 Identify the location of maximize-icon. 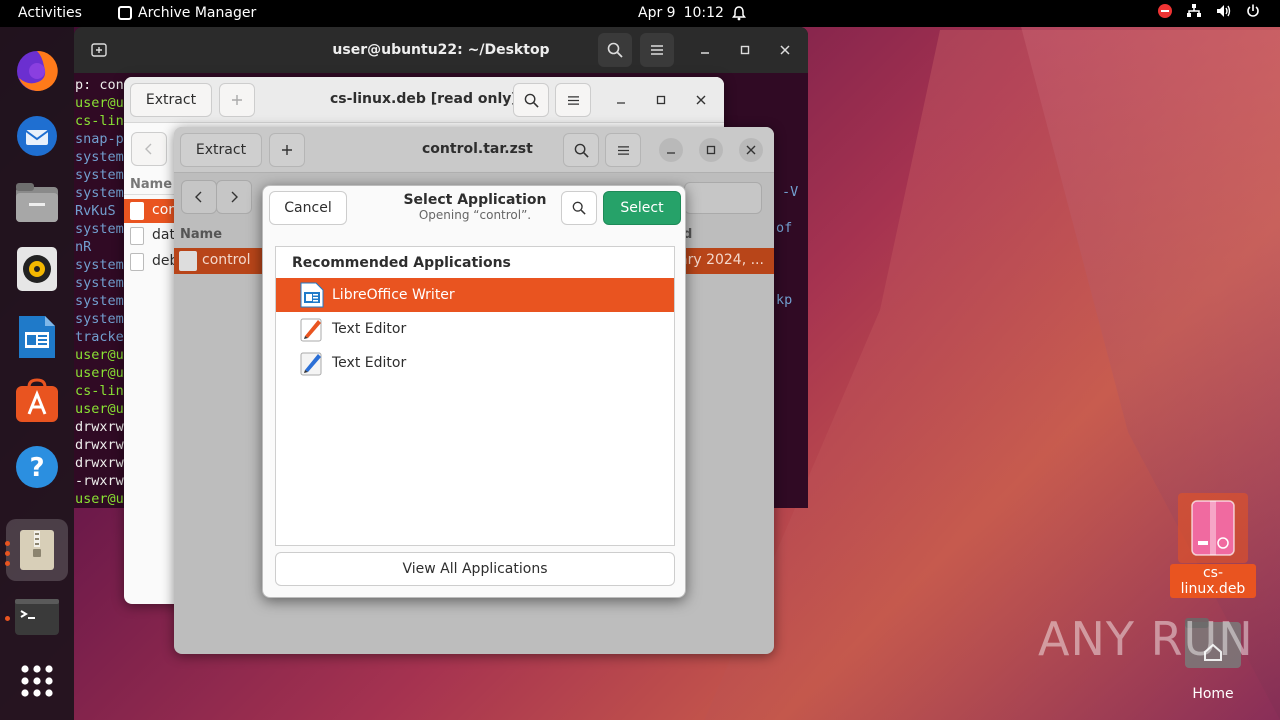
(661, 100).